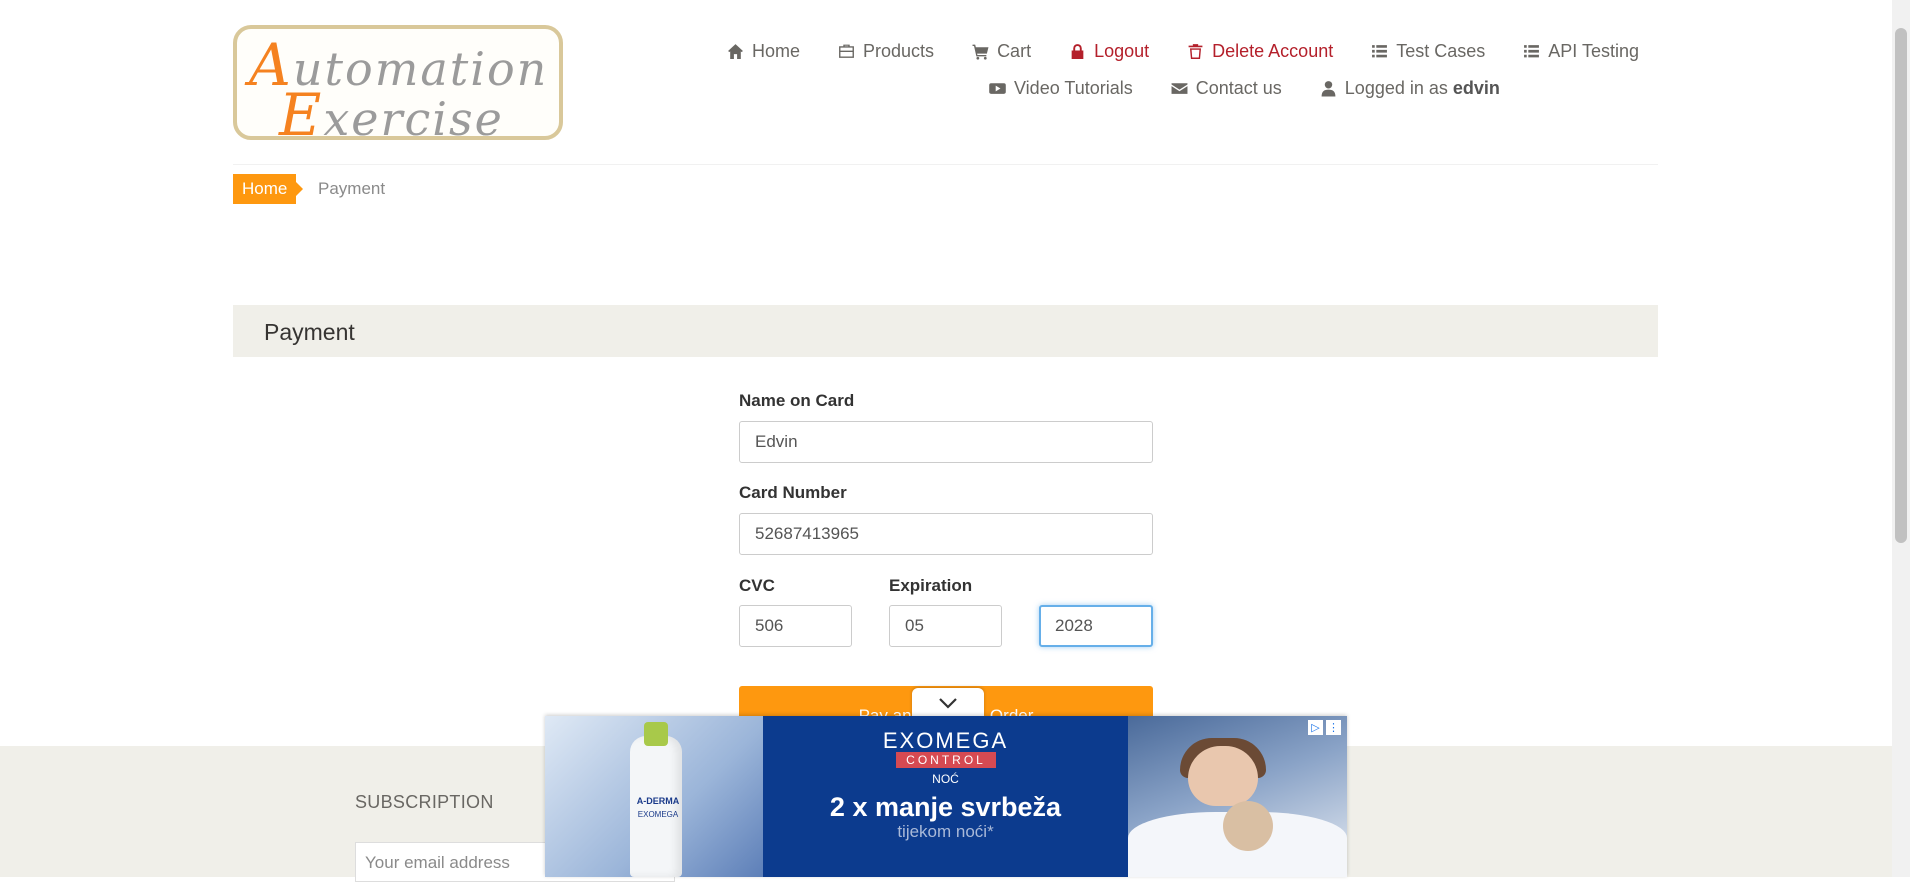 This screenshot has width=1910, height=882. What do you see at coordinates (899, 50) in the screenshot?
I see `nav-products-label: Products` at bounding box center [899, 50].